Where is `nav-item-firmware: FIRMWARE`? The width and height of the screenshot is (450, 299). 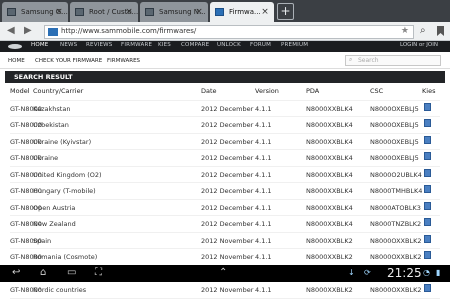 nav-item-firmware: FIRMWARE is located at coordinates (136, 45).